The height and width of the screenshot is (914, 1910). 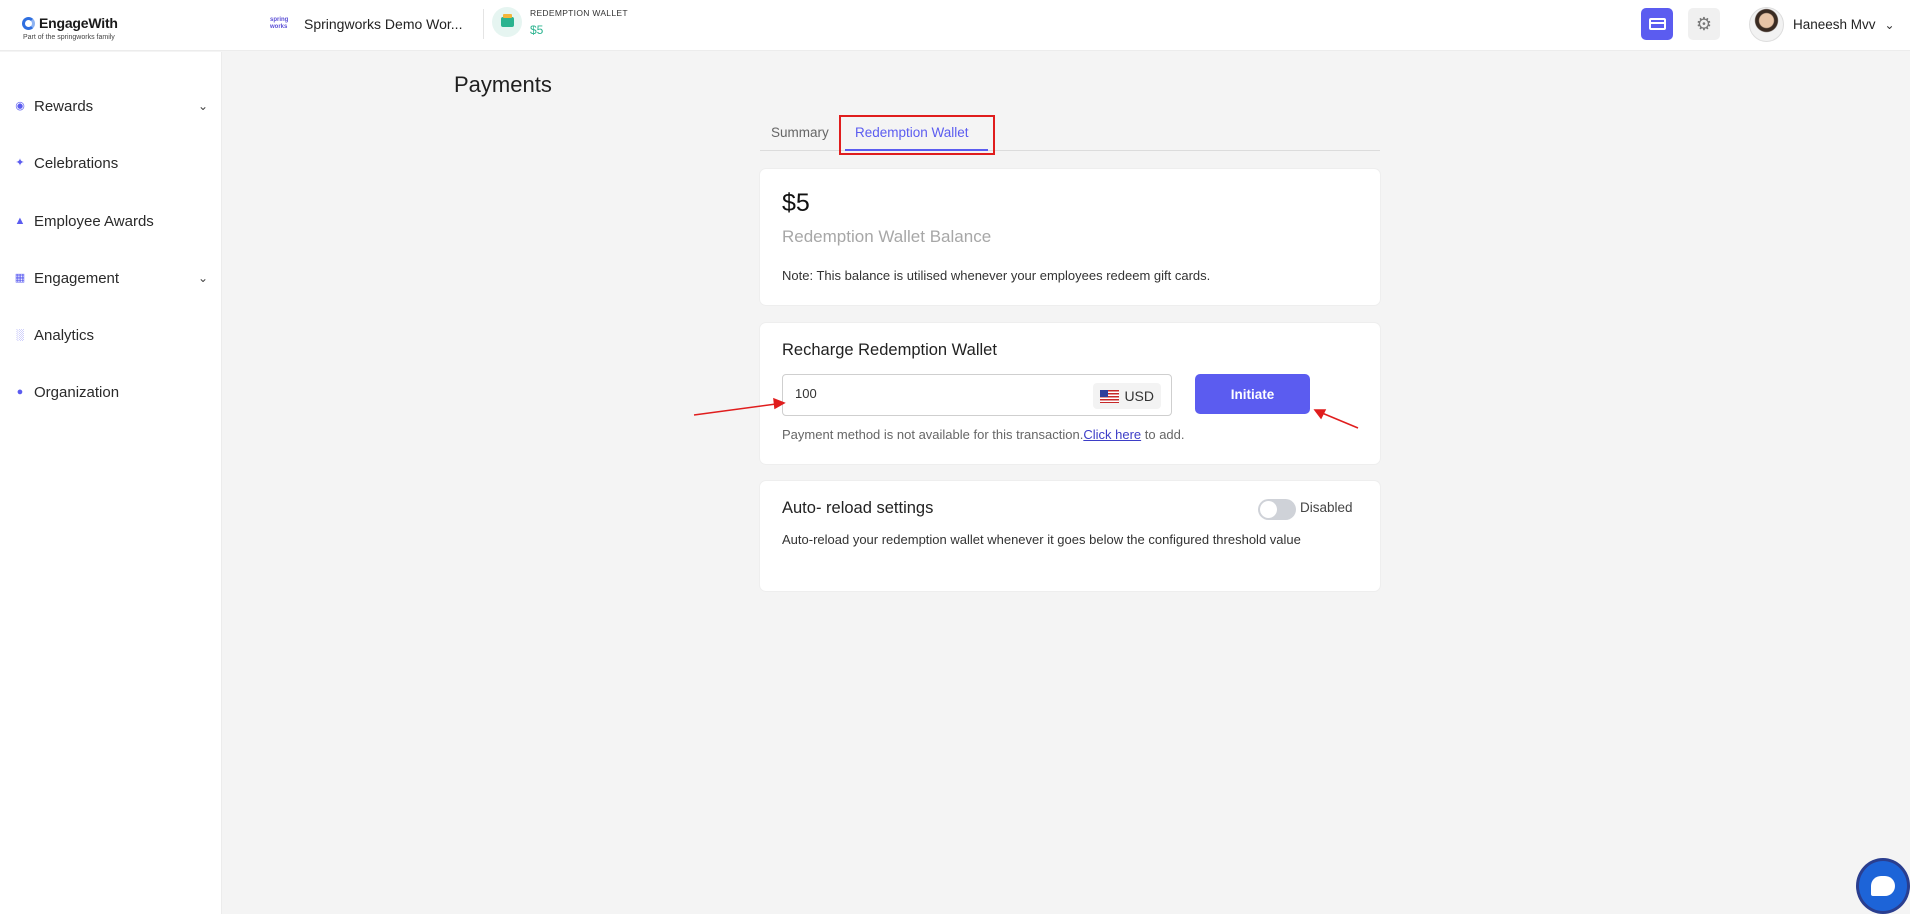 I want to click on org-logo: spring works, so click(x=279, y=23).